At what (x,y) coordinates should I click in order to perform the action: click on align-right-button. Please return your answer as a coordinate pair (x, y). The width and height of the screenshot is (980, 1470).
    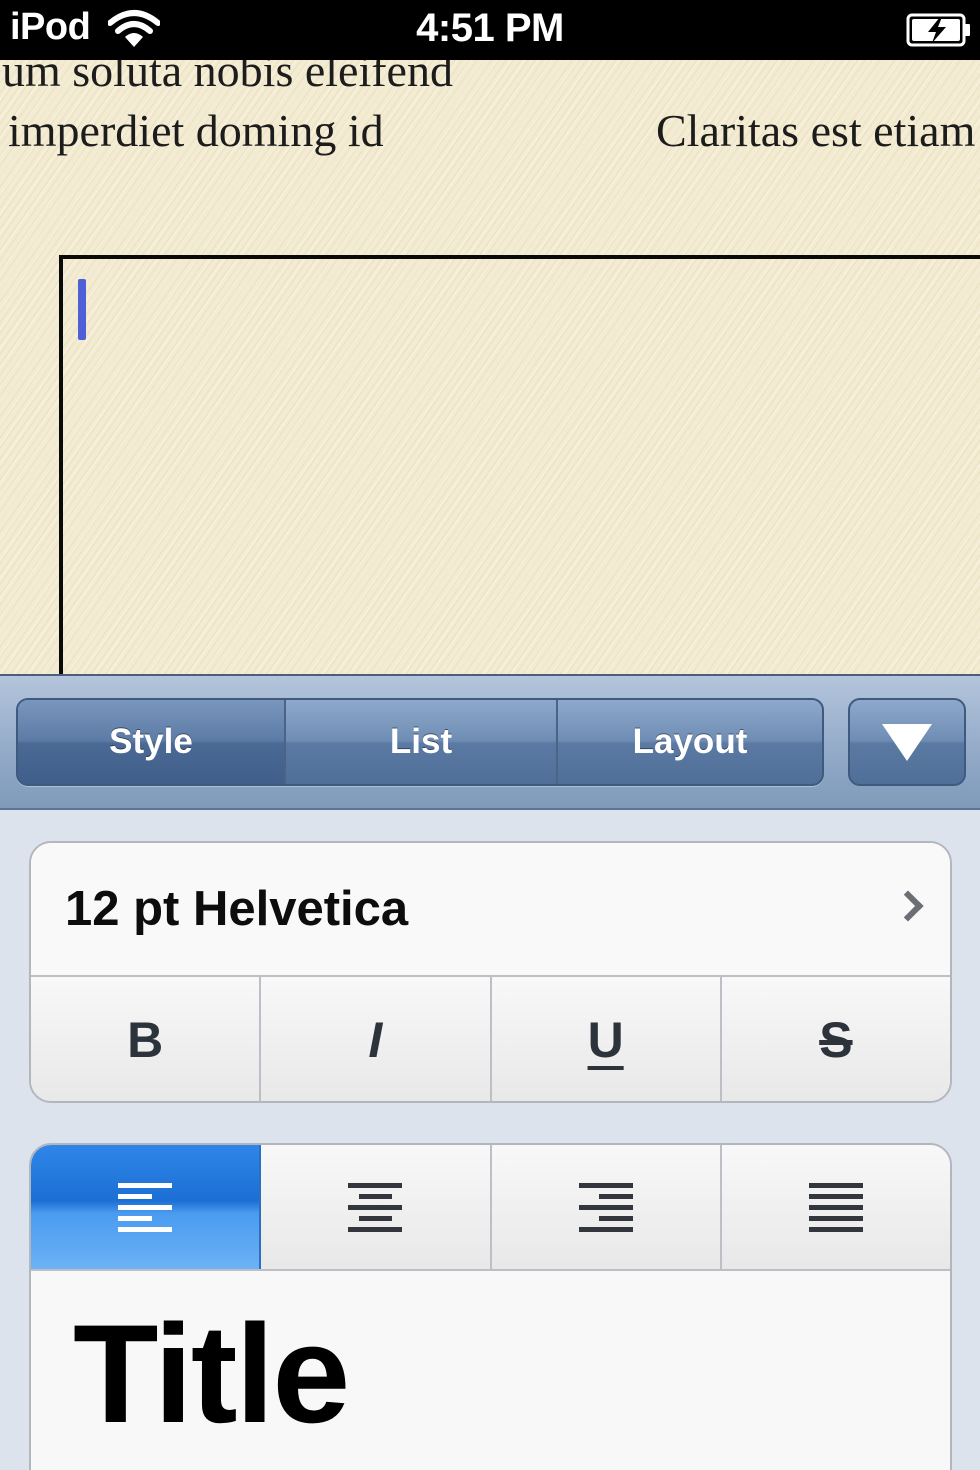
    Looking at the image, I should click on (606, 1207).